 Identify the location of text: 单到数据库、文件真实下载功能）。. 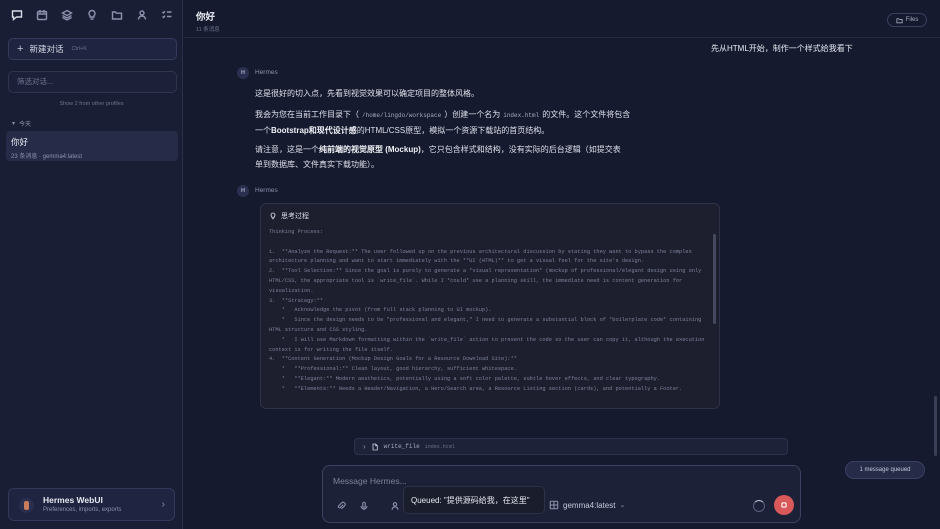
(317, 164).